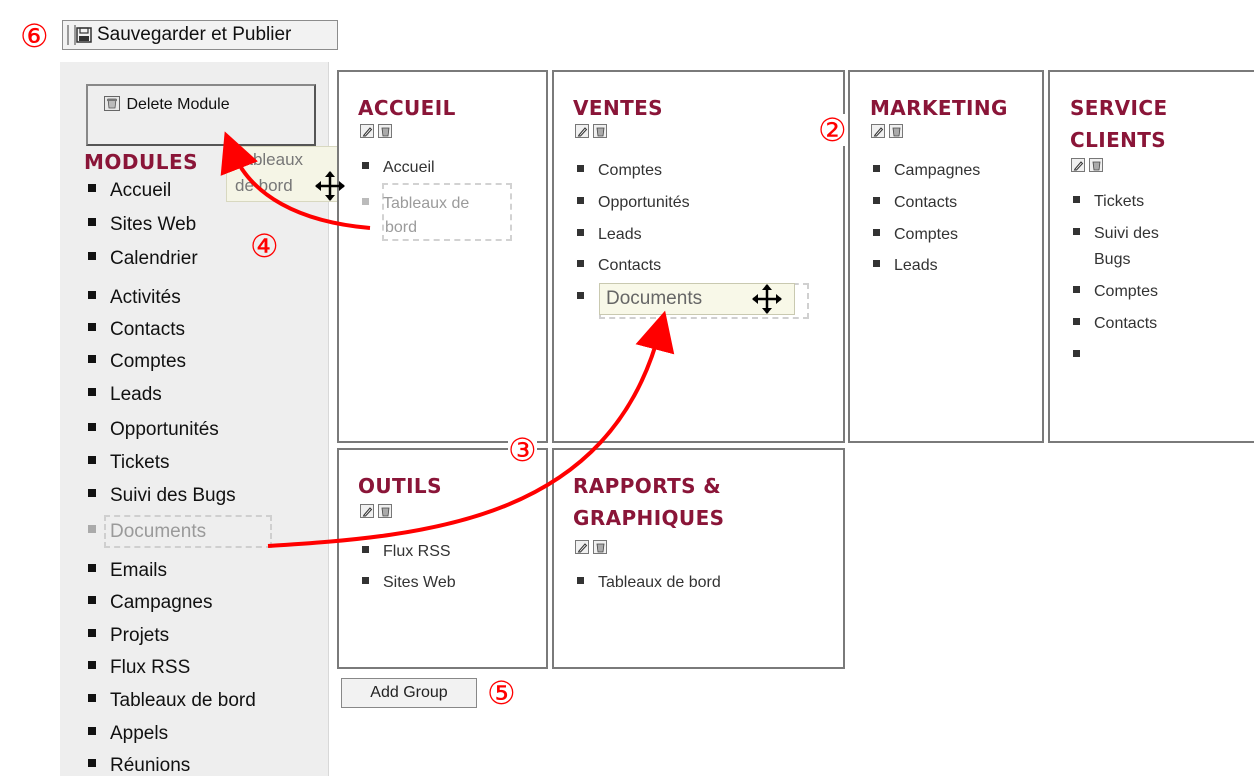  Describe the element at coordinates (471, 429) in the screenshot. I see `arrow-documents-to-ventes` at that location.